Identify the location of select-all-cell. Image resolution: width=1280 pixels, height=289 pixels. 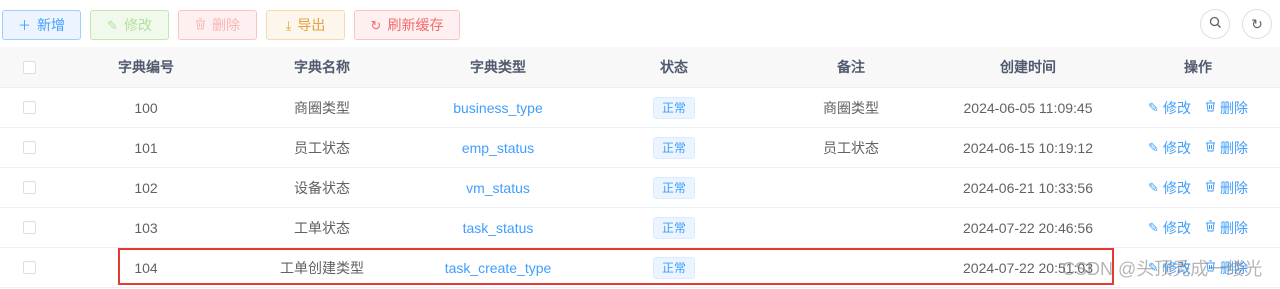
(29, 67).